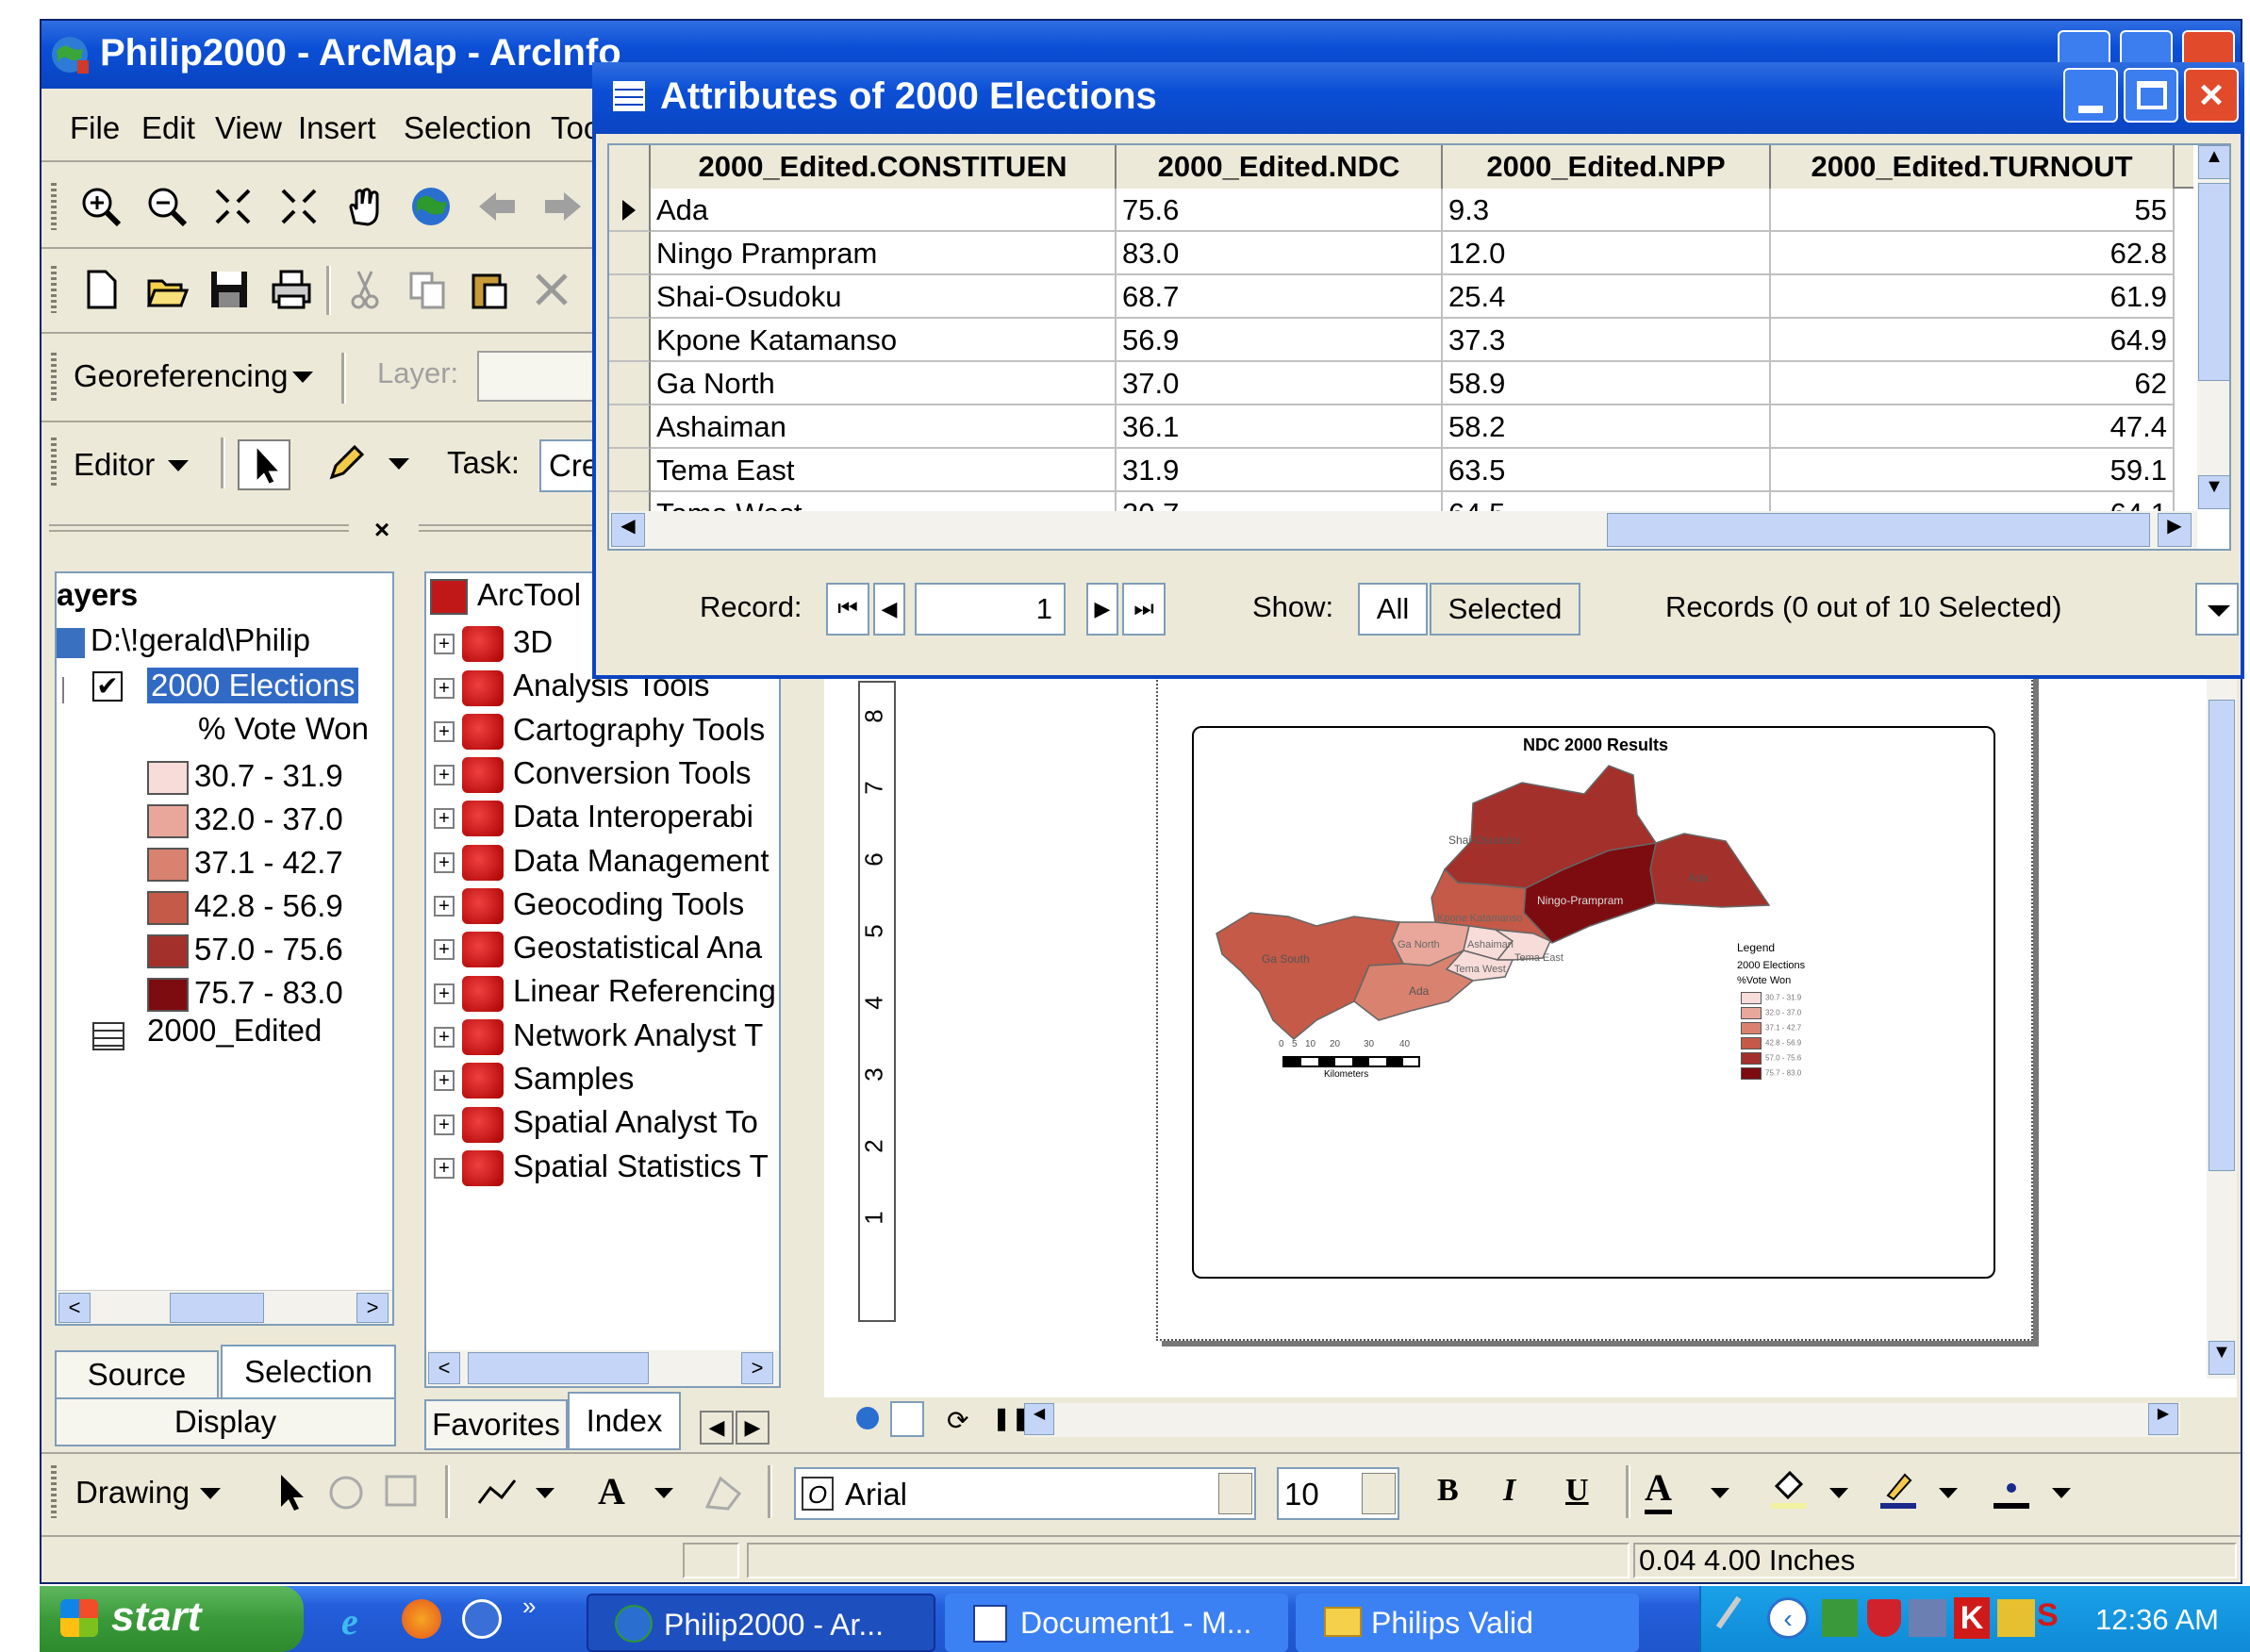 Image resolution: width=2250 pixels, height=1652 pixels. Describe the element at coordinates (589, 773) in the screenshot. I see `toolbox-item: + Conversion Tools` at that location.